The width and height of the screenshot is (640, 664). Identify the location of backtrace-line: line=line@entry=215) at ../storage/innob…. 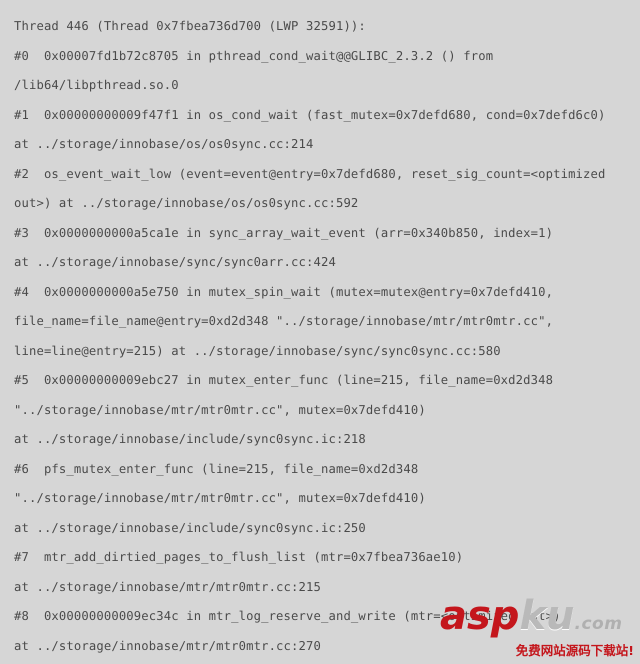
(257, 350).